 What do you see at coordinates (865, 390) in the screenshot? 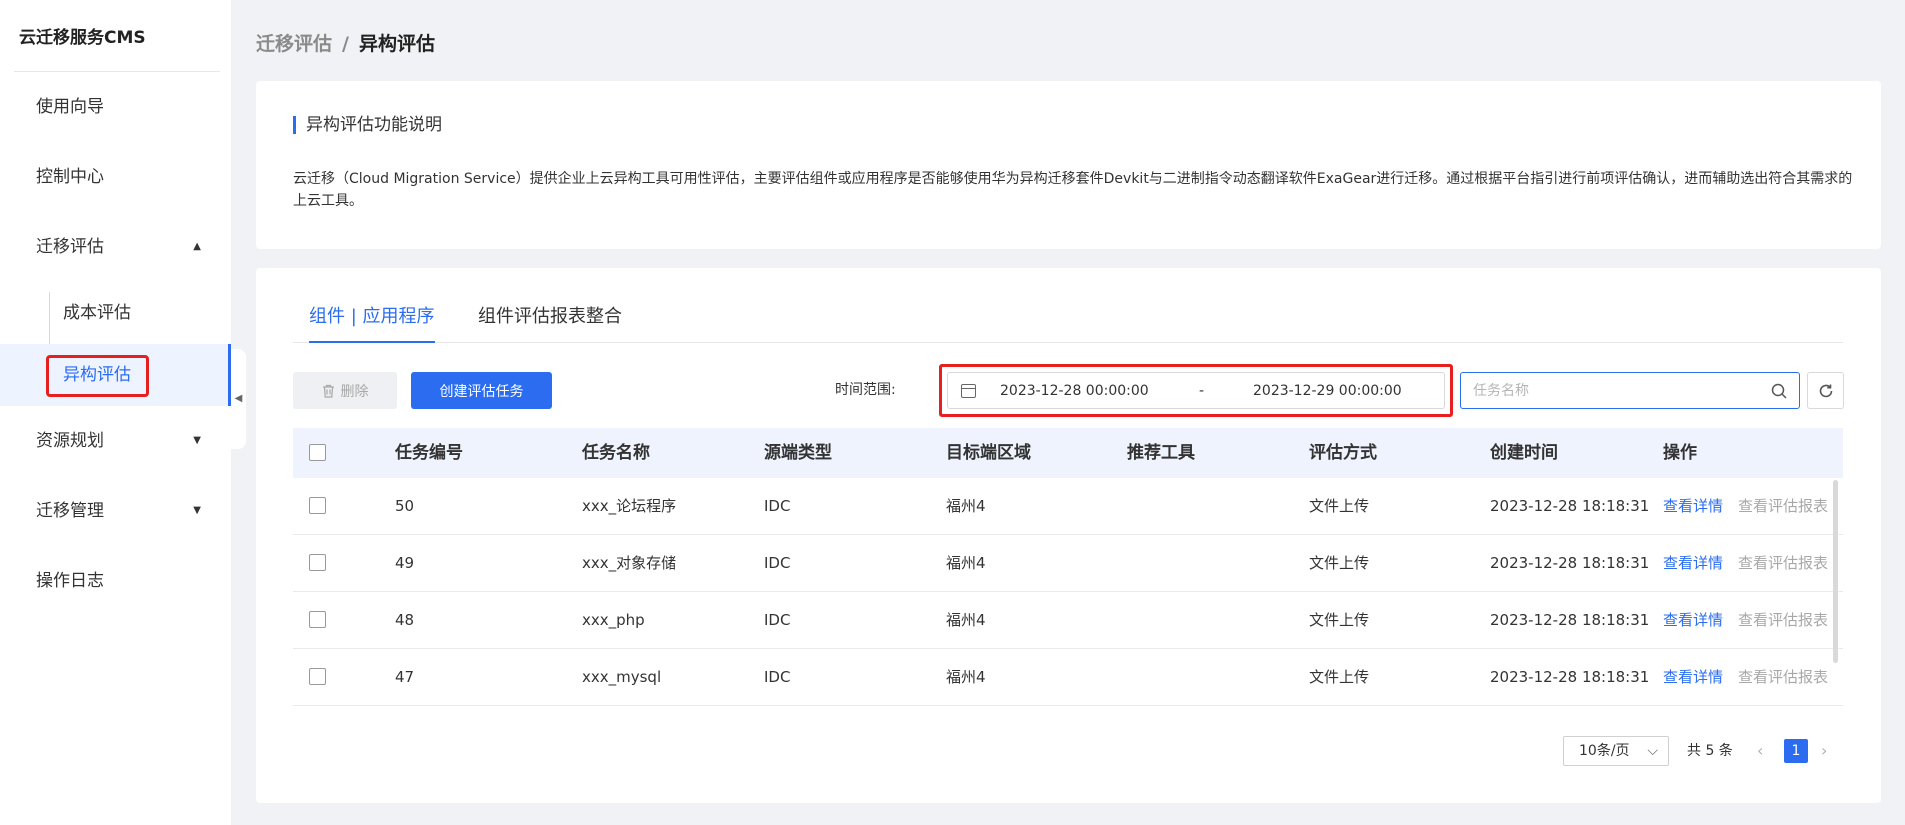
I see `range-label: 时间范围:` at bounding box center [865, 390].